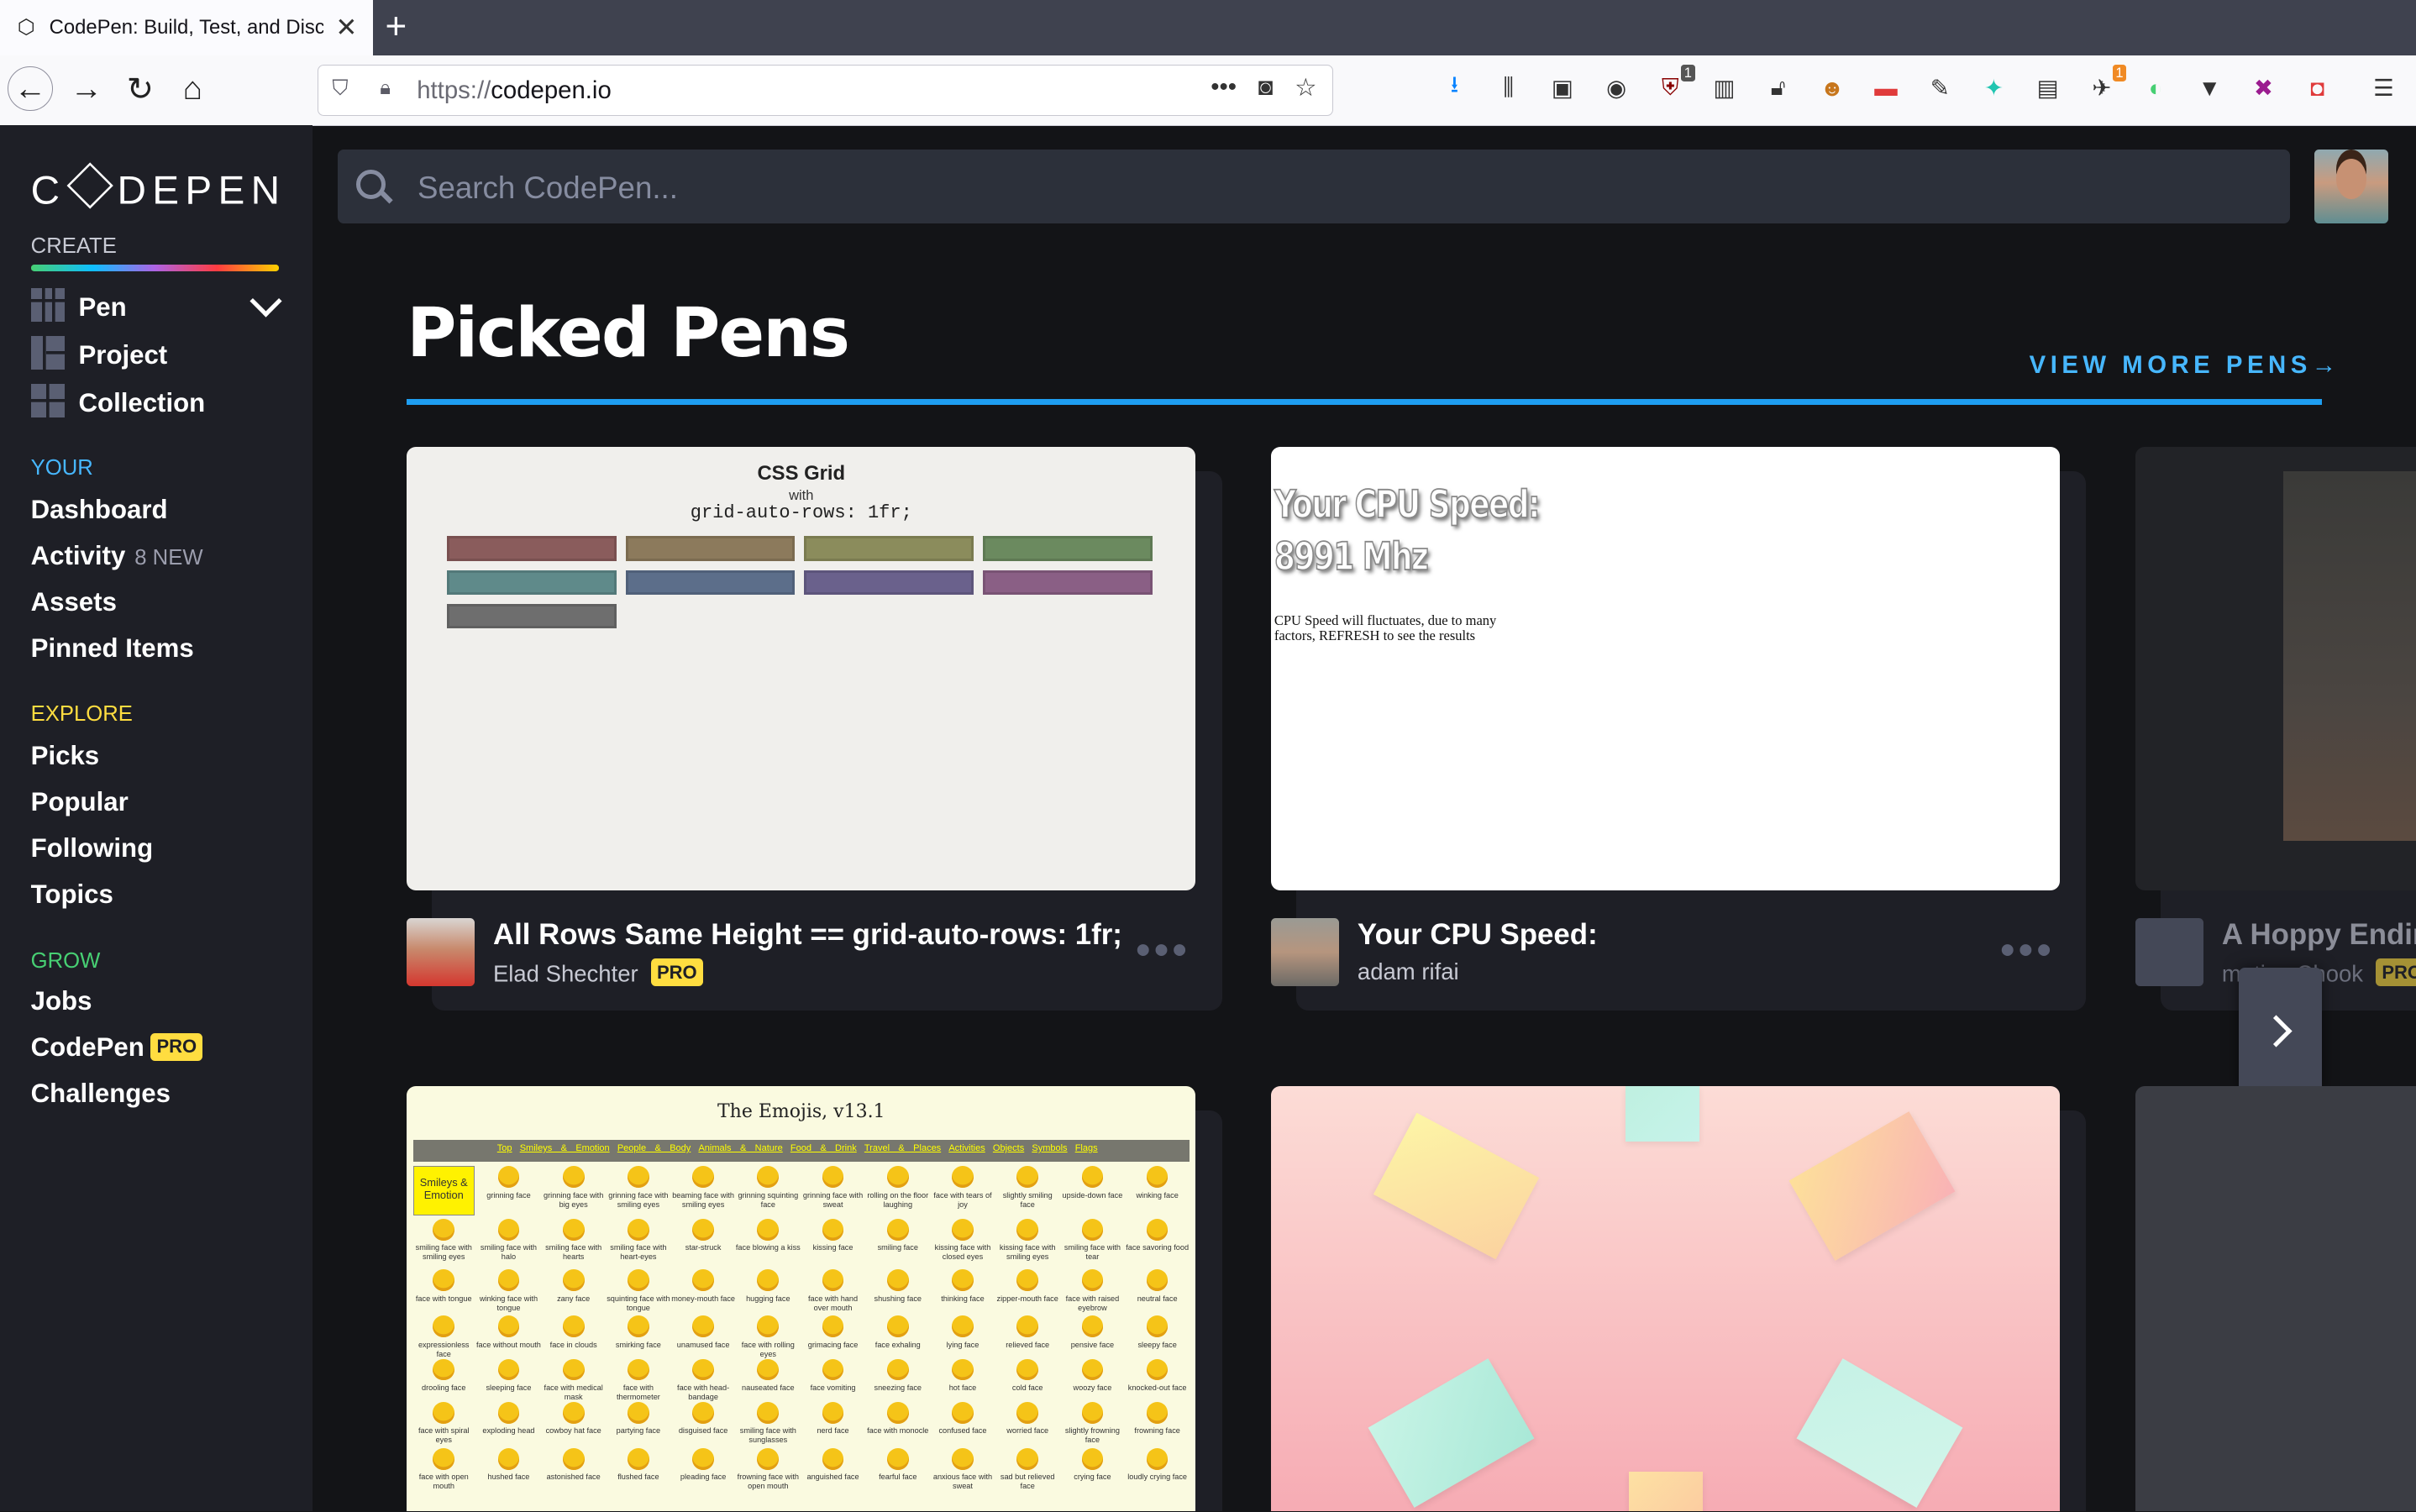 This screenshot has width=2416, height=1512. I want to click on js-toggle-icon: ◐, so click(2155, 87).